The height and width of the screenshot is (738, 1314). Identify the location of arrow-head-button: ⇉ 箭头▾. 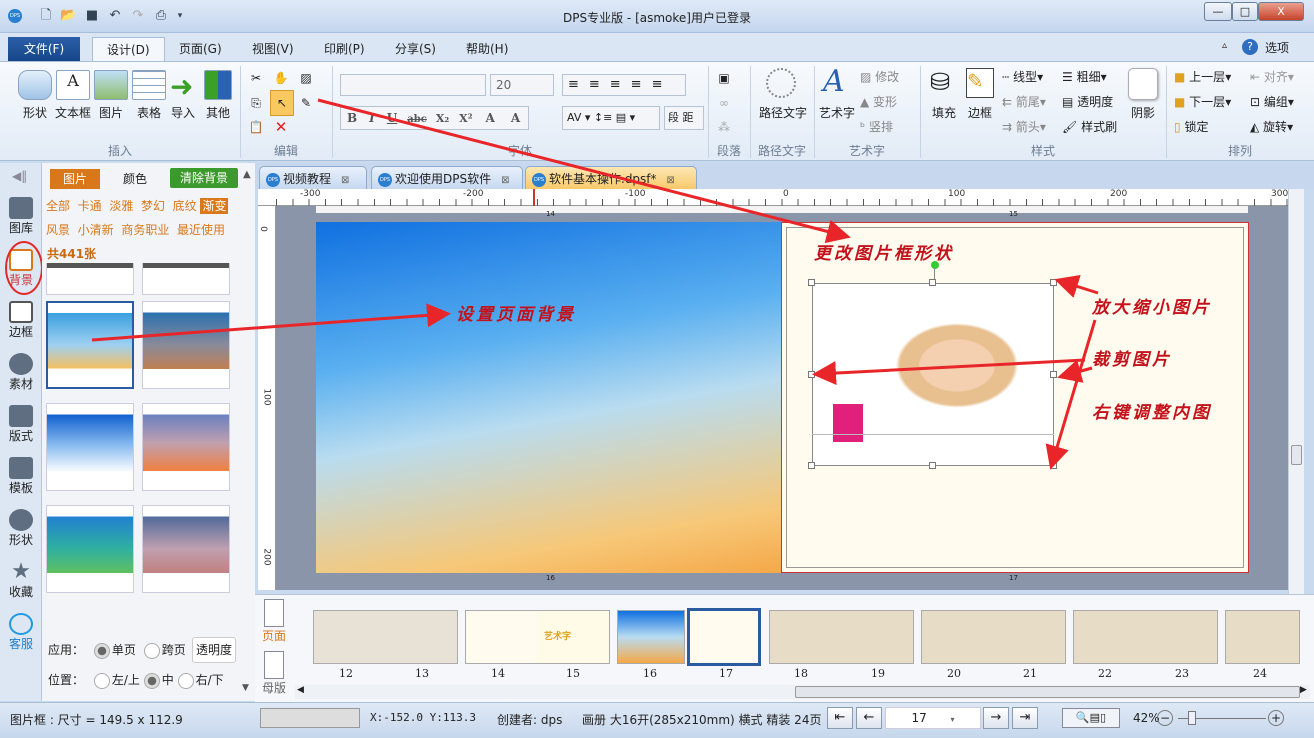
(1024, 127).